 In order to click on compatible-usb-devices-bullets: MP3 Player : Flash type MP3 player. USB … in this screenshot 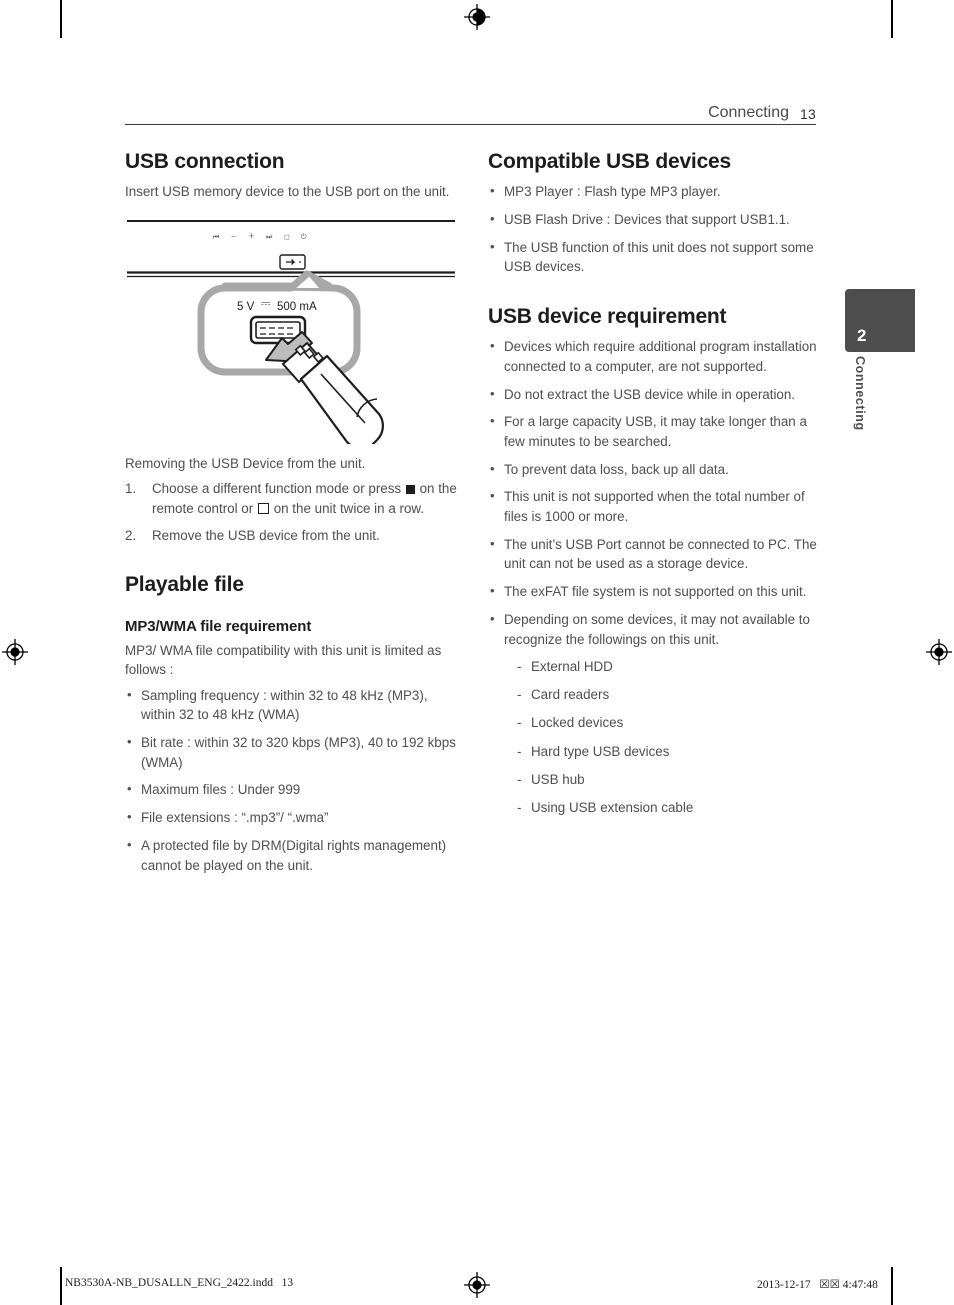, I will do `click(654, 229)`.